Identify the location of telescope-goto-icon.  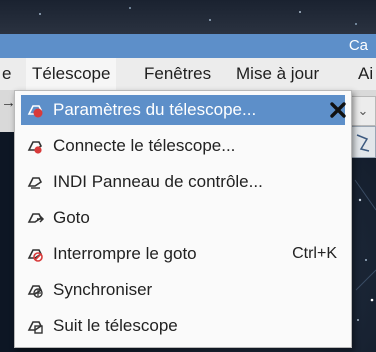
(36, 218).